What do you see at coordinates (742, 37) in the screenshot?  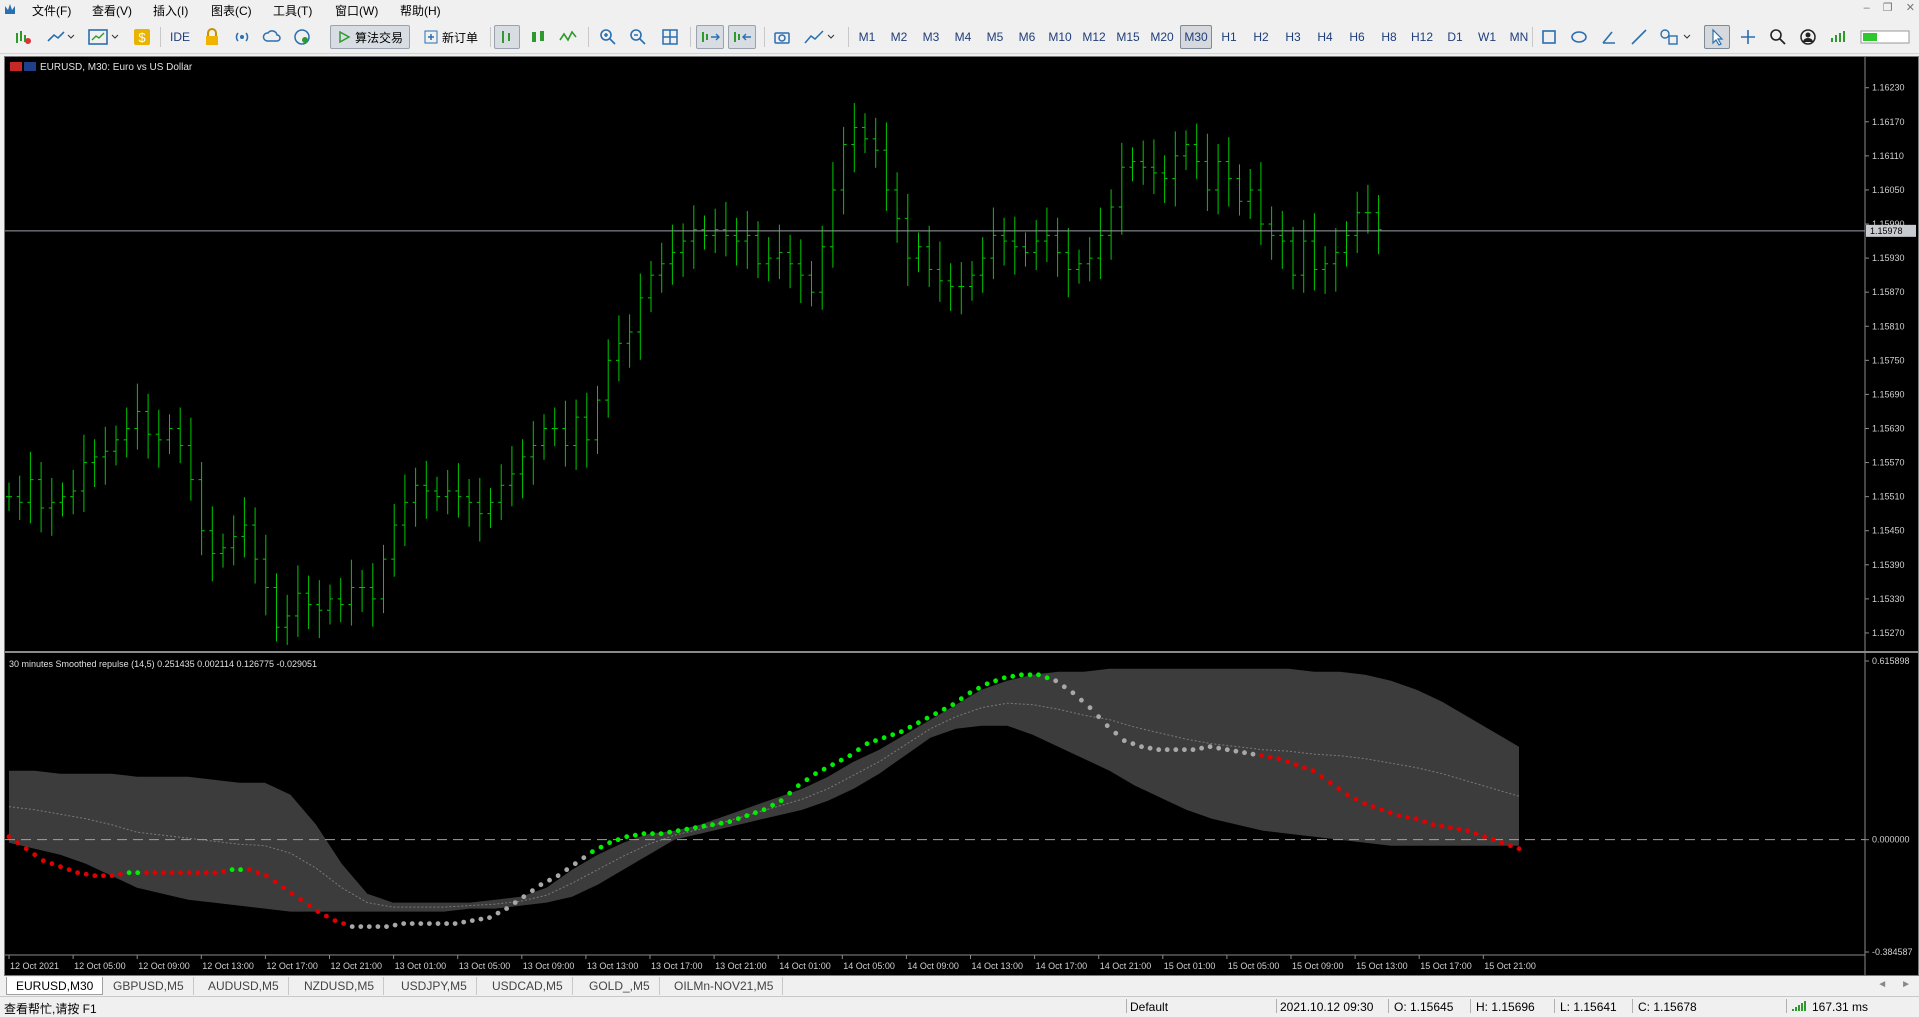 I see `chart-shift-button` at bounding box center [742, 37].